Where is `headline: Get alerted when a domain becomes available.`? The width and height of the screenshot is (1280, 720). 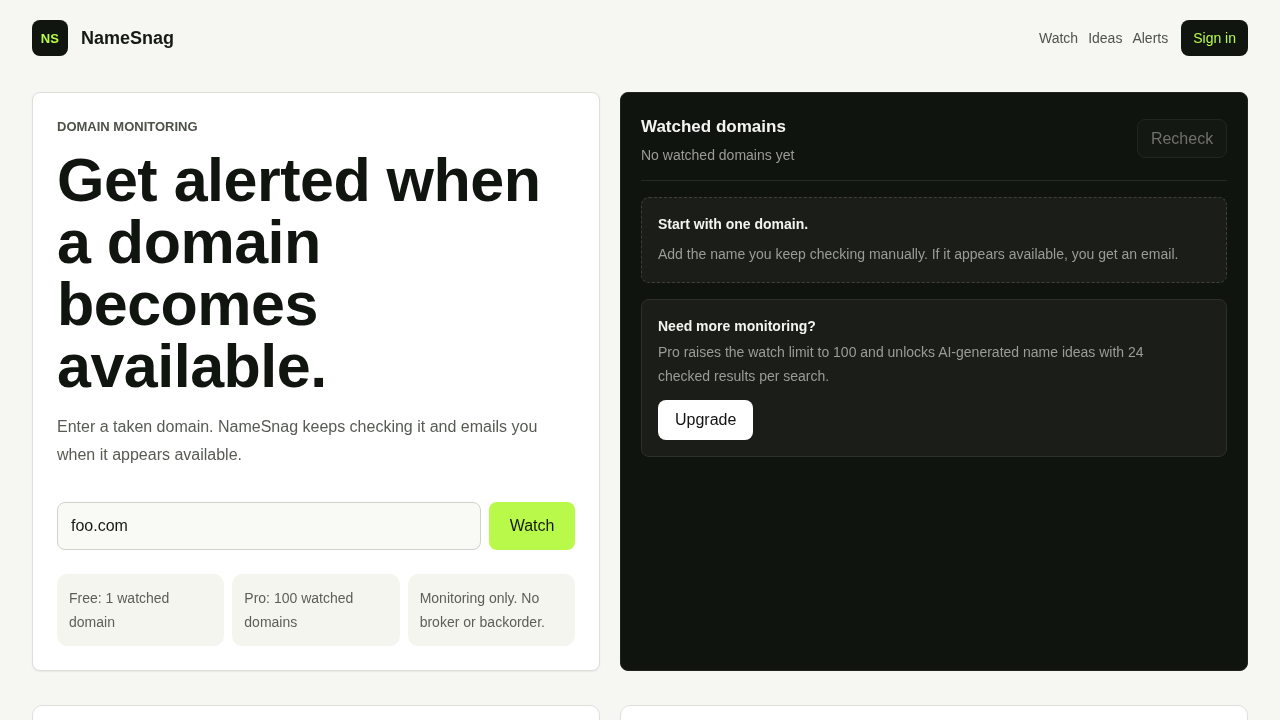 headline: Get alerted when a domain becomes available. is located at coordinates (299, 273).